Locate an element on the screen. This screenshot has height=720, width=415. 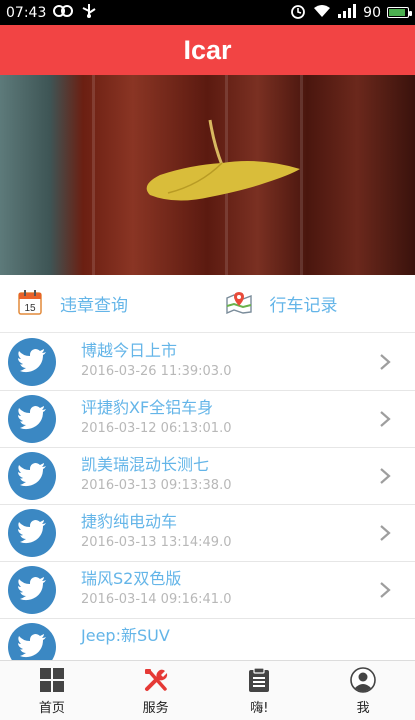
alarm-icon is located at coordinates (298, 13).